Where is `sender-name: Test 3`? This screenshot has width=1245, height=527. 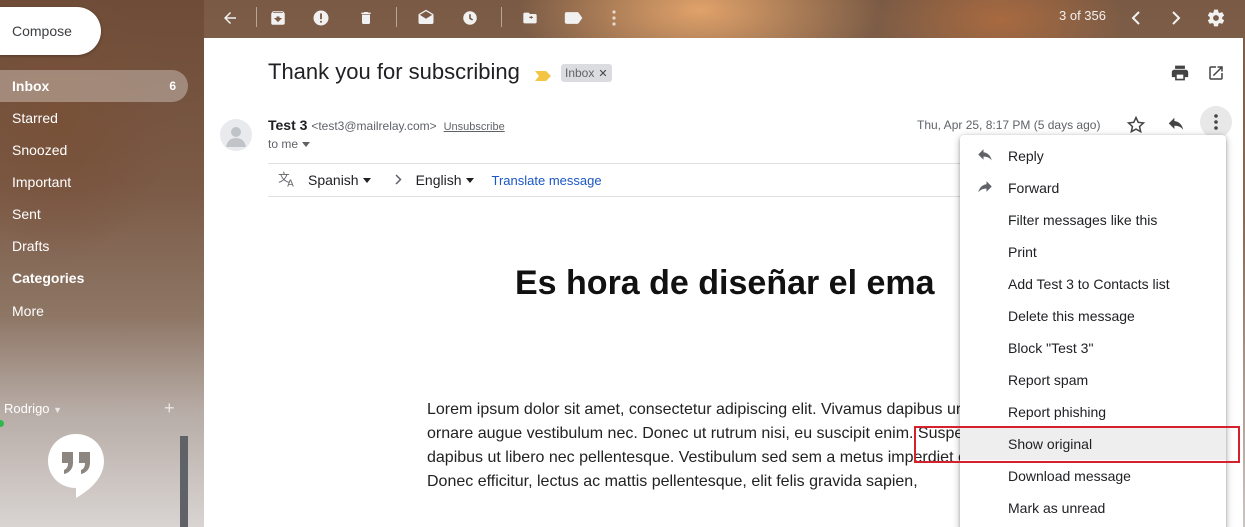 sender-name: Test 3 is located at coordinates (287, 125).